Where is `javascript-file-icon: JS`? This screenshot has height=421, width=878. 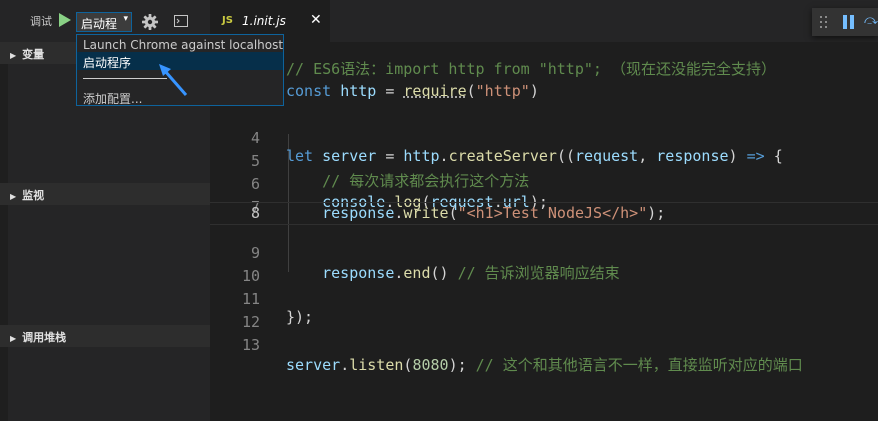
javascript-file-icon: JS is located at coordinates (227, 20).